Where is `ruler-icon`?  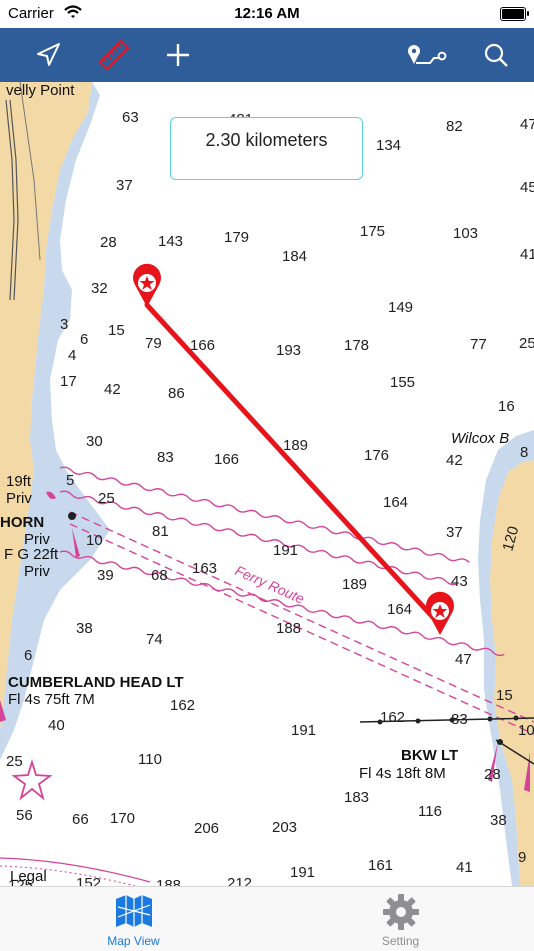 ruler-icon is located at coordinates (114, 55).